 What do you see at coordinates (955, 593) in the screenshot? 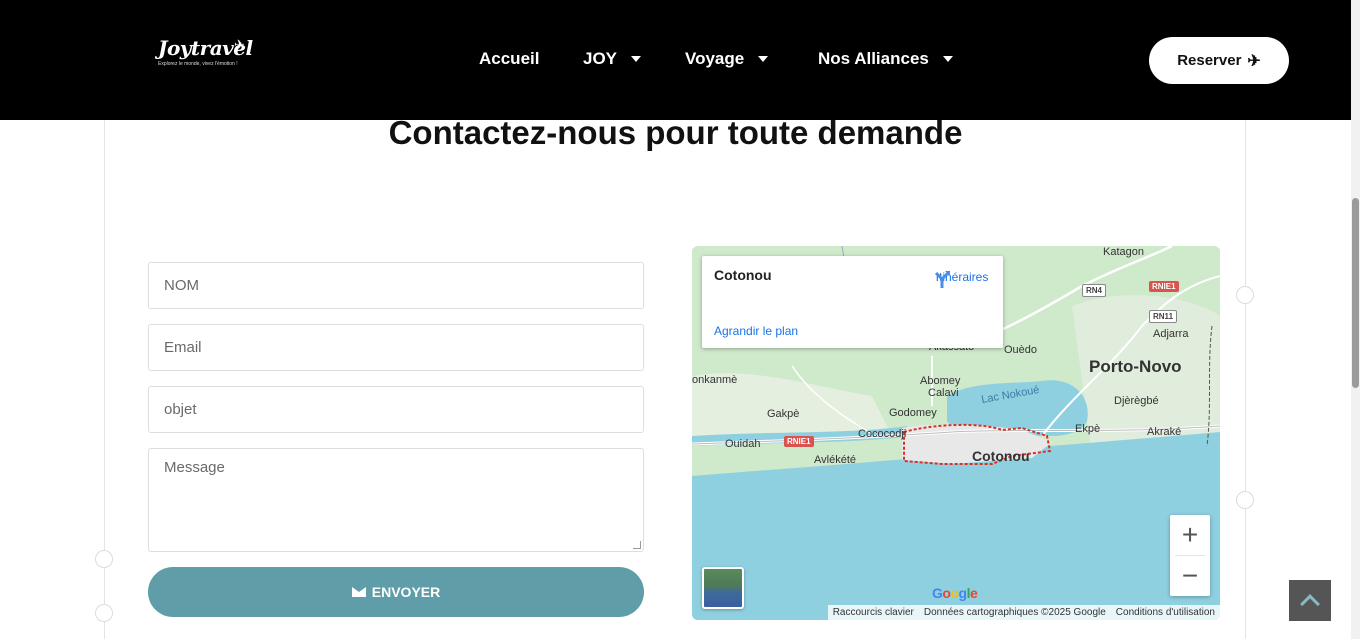
I see `google-logo: Google` at bounding box center [955, 593].